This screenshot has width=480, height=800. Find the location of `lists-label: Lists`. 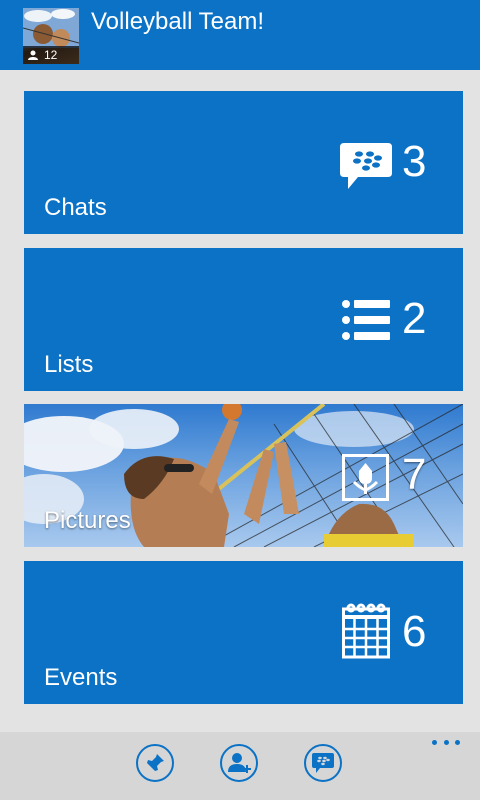

lists-label: Lists is located at coordinates (69, 364).